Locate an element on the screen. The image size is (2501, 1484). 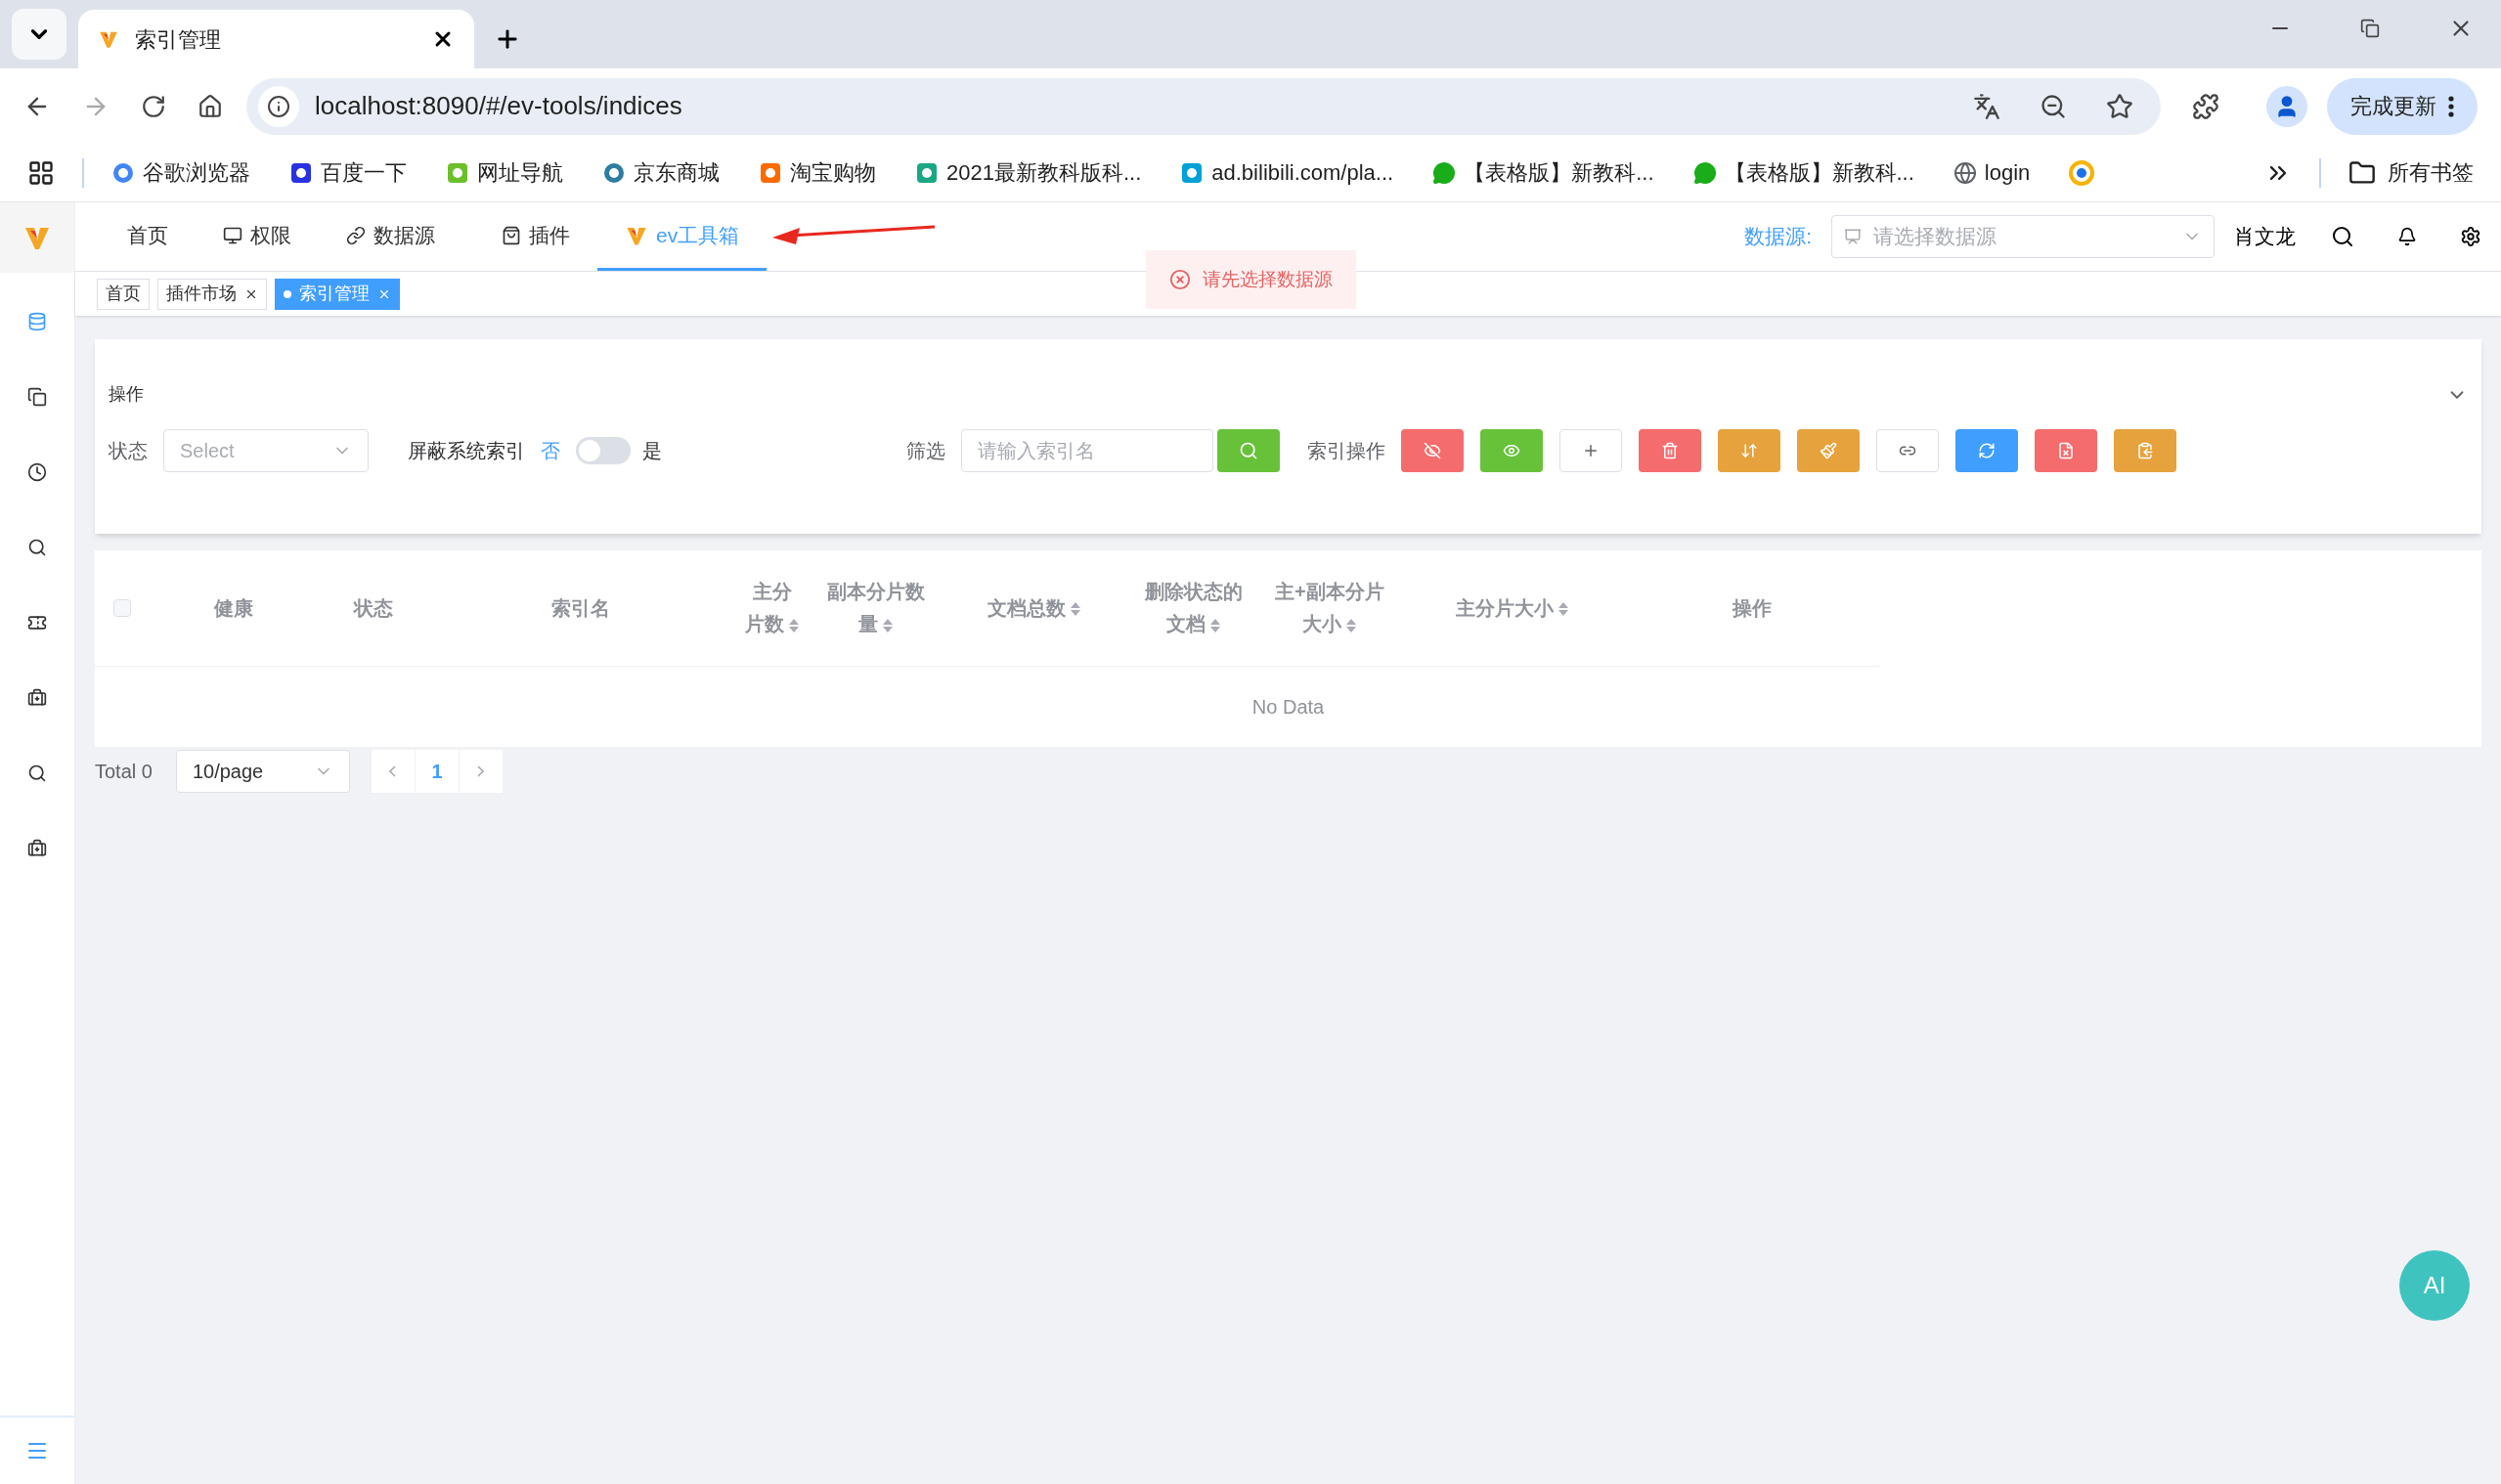
nav-tab: 首页 is located at coordinates (148, 236).